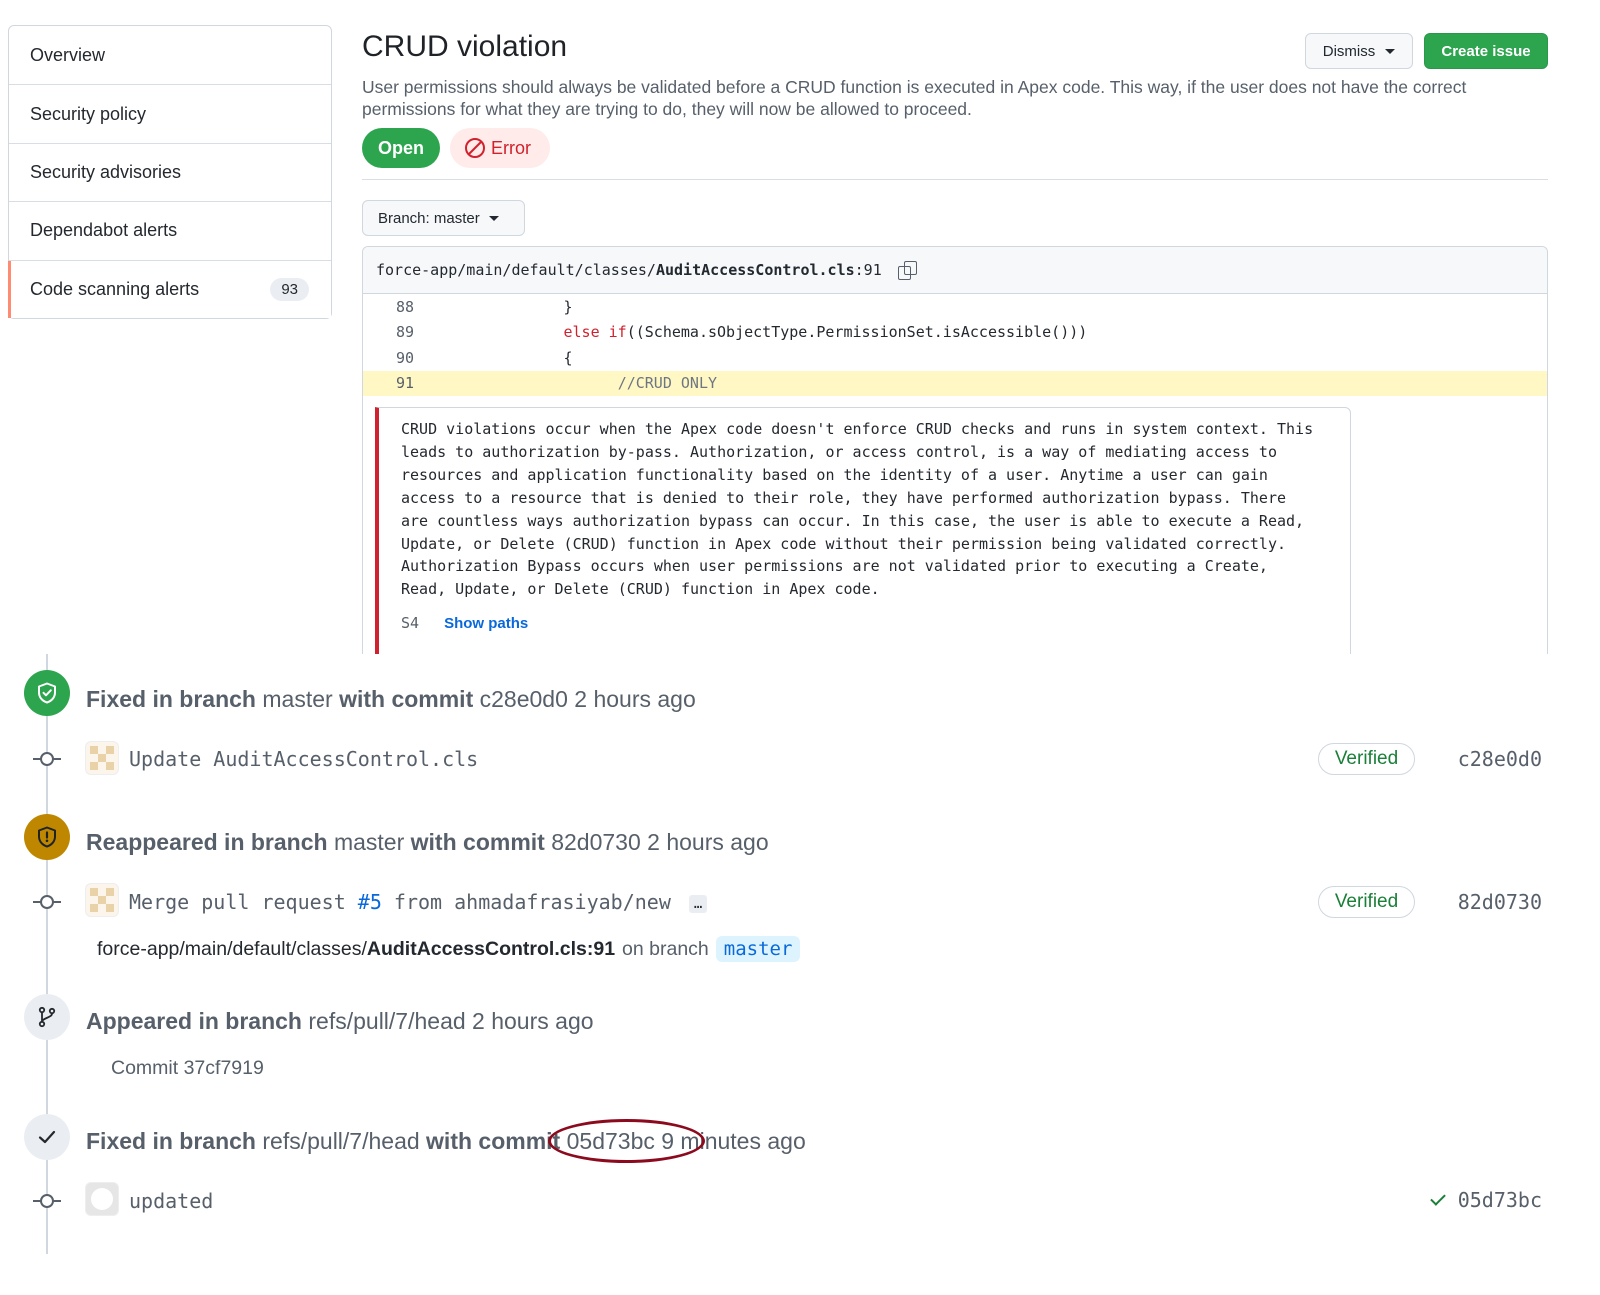 The height and width of the screenshot is (1295, 1600). Describe the element at coordinates (595, 332) in the screenshot. I see `code-keyword: else if` at that location.